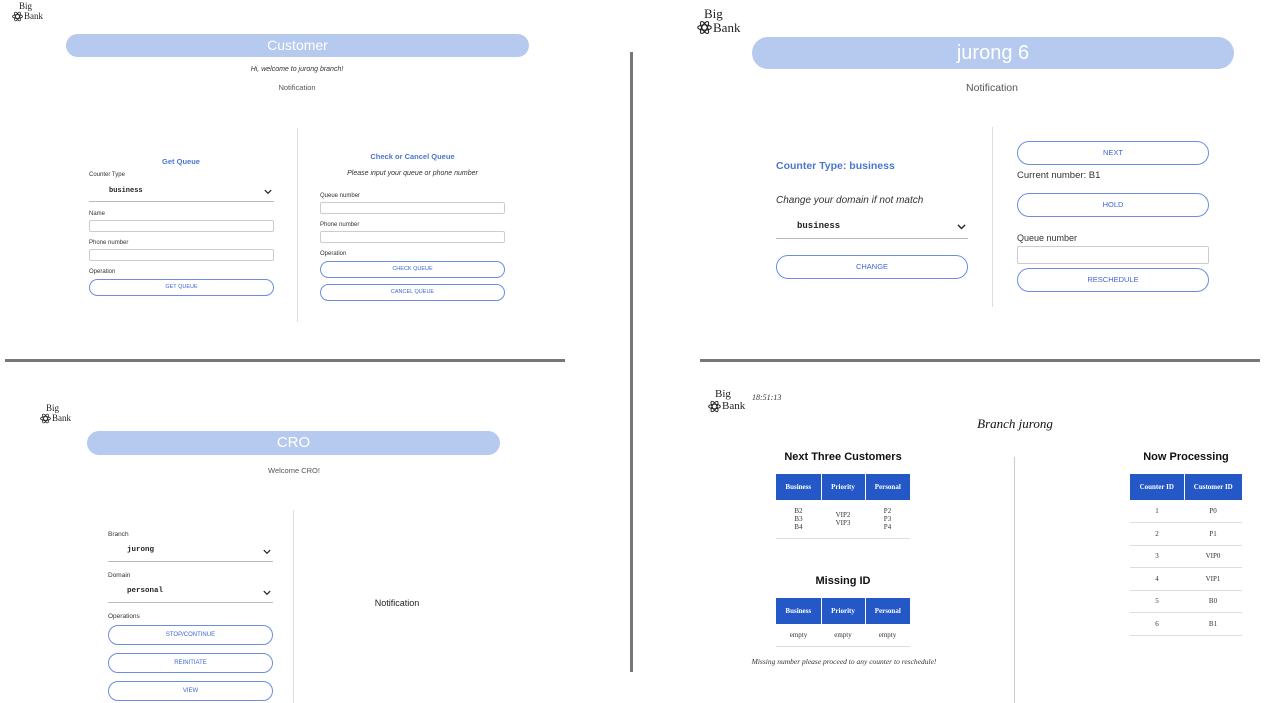  I want to click on domain-select: business, so click(872, 227).